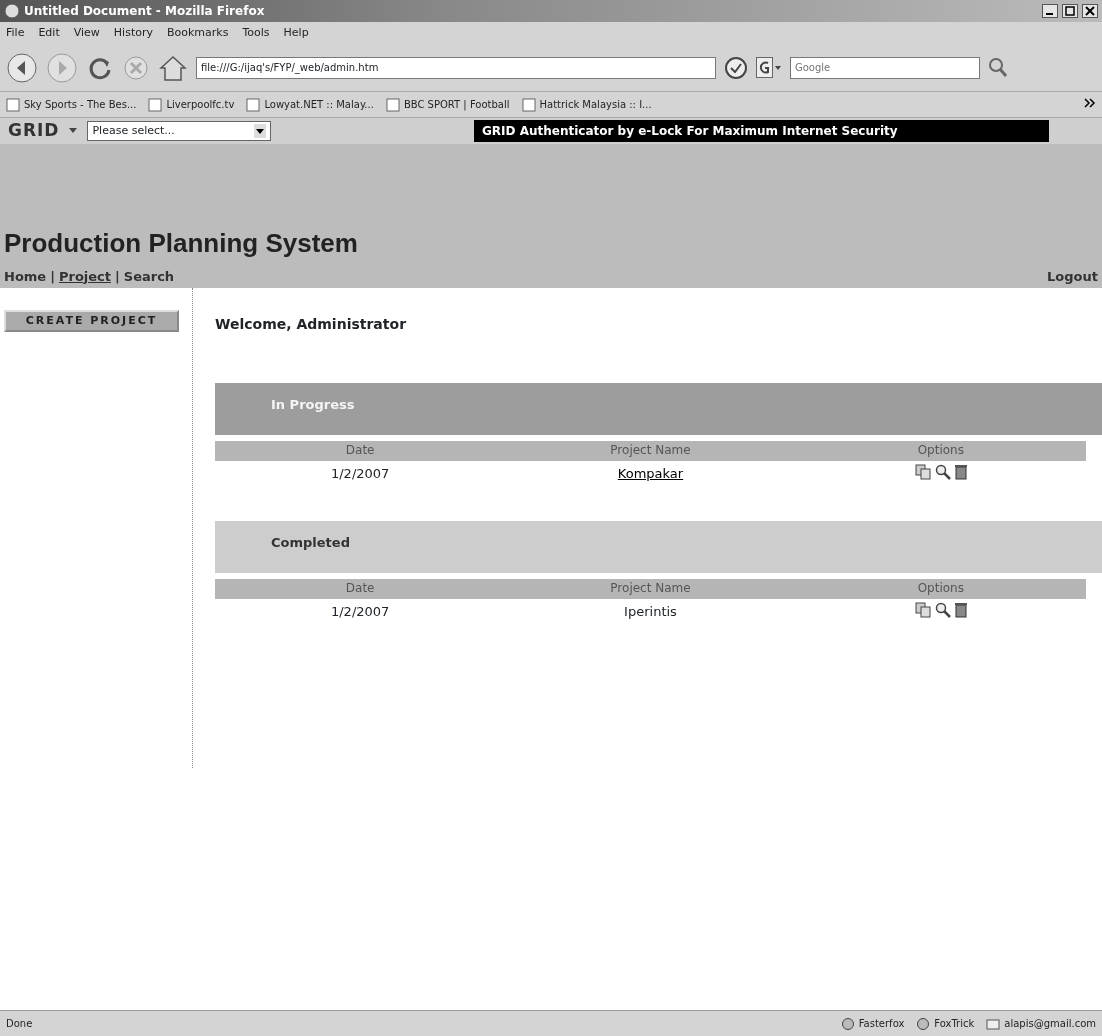 This screenshot has width=1102, height=1036. What do you see at coordinates (736, 67) in the screenshot?
I see `go-icon` at bounding box center [736, 67].